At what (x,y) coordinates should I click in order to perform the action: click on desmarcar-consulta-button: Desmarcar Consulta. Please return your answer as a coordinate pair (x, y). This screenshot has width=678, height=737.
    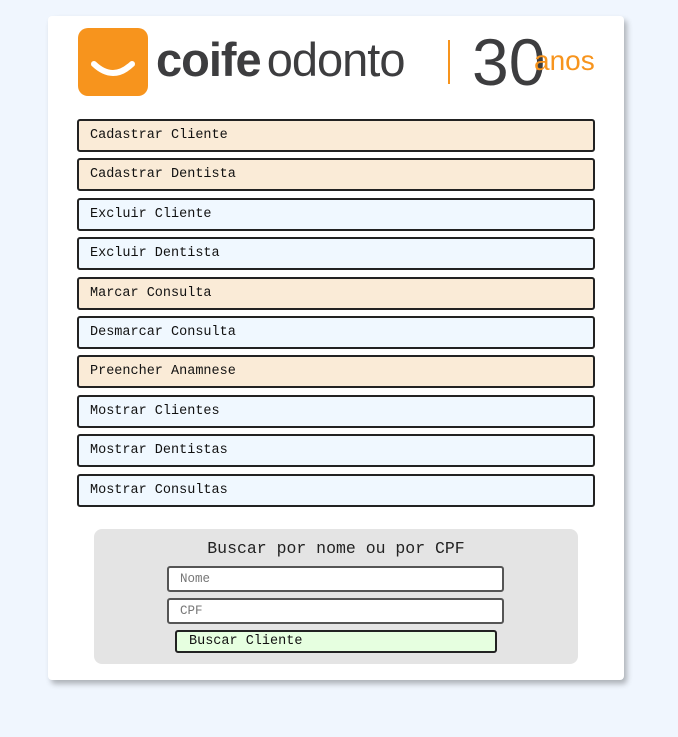
    Looking at the image, I should click on (336, 332).